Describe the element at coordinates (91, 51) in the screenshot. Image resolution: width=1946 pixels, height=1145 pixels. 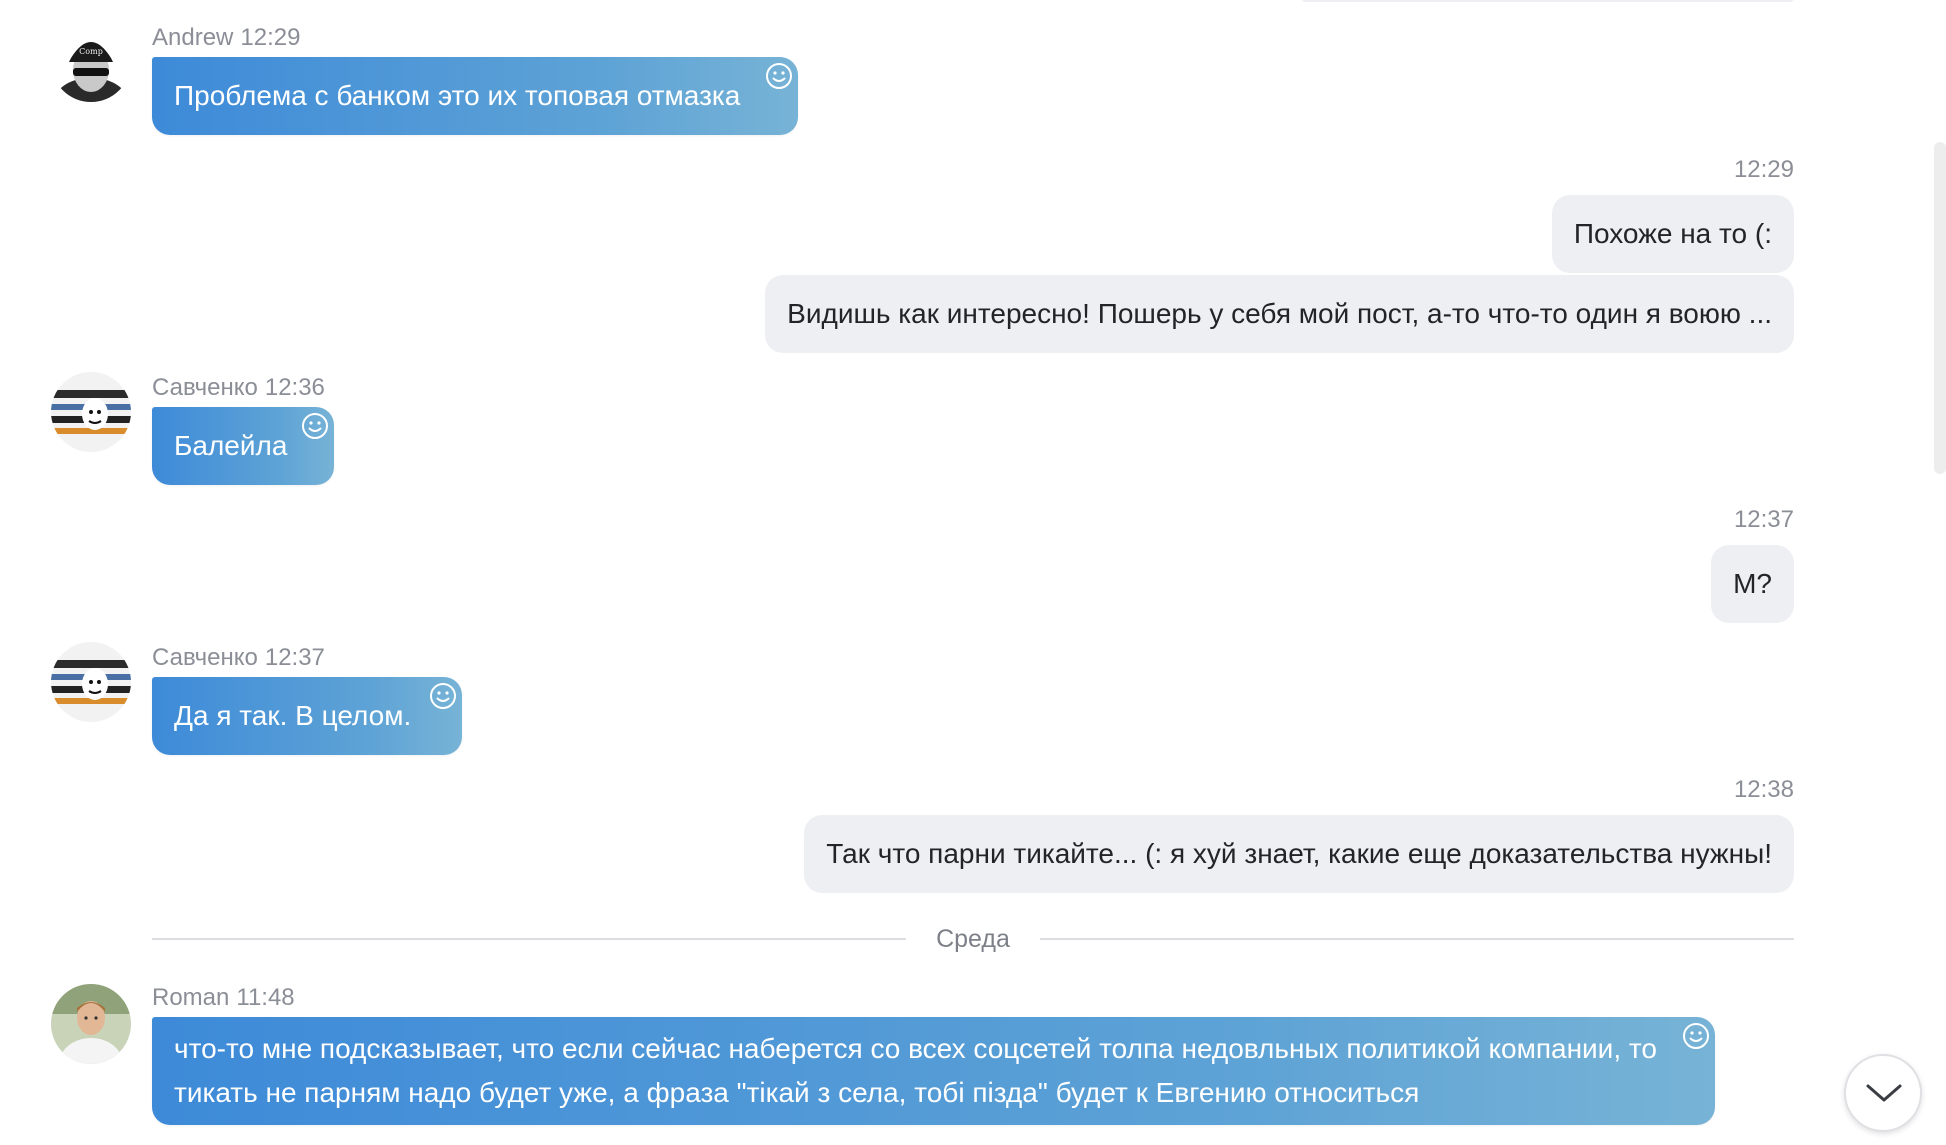
I see `svg-text: Comp` at that location.